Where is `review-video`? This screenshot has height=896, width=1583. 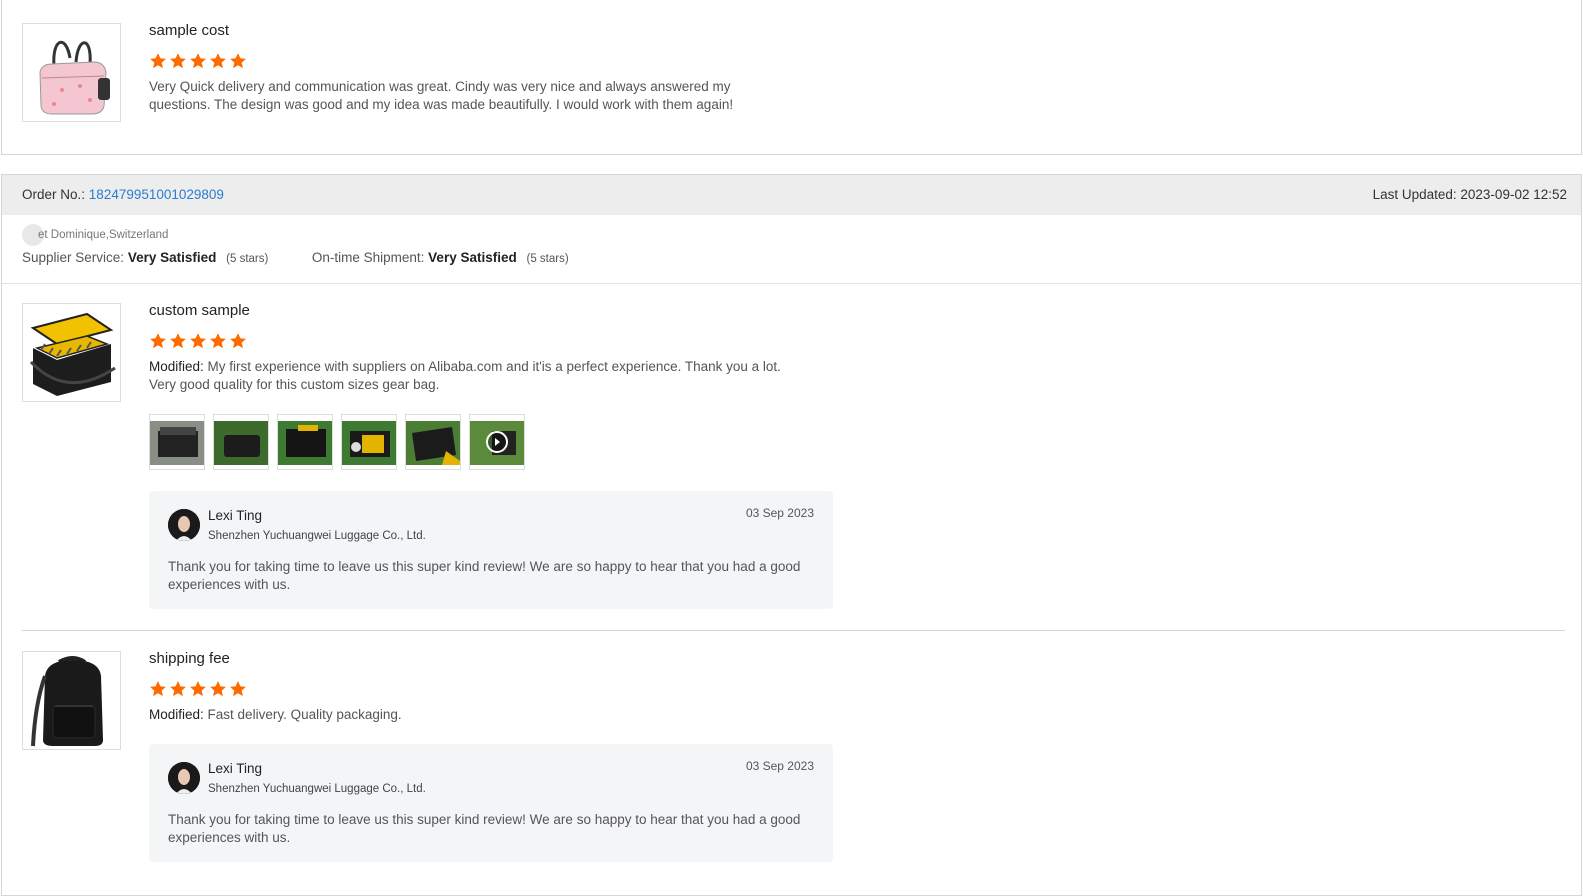
review-video is located at coordinates (497, 442).